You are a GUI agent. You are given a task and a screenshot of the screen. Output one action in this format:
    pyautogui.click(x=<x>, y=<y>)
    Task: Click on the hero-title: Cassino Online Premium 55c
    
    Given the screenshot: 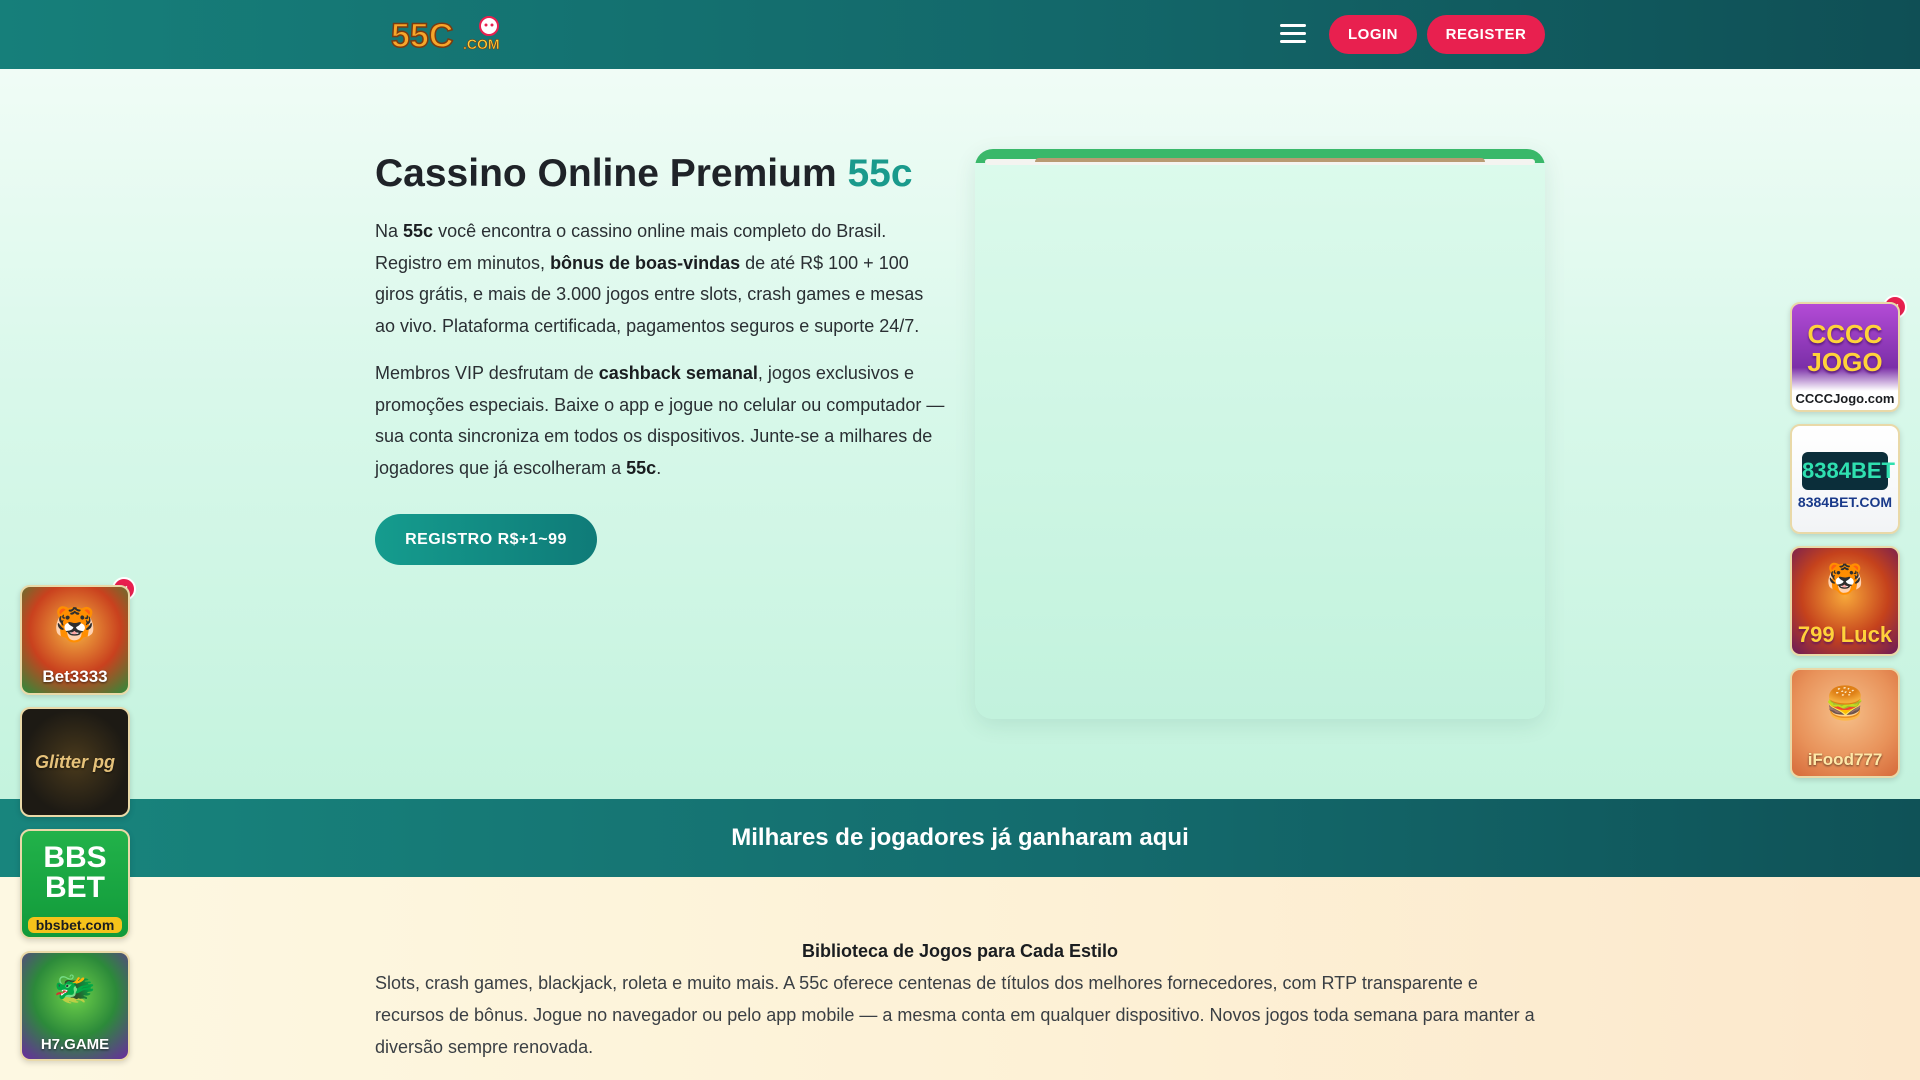 What is the action you would take?
    pyautogui.click(x=644, y=174)
    